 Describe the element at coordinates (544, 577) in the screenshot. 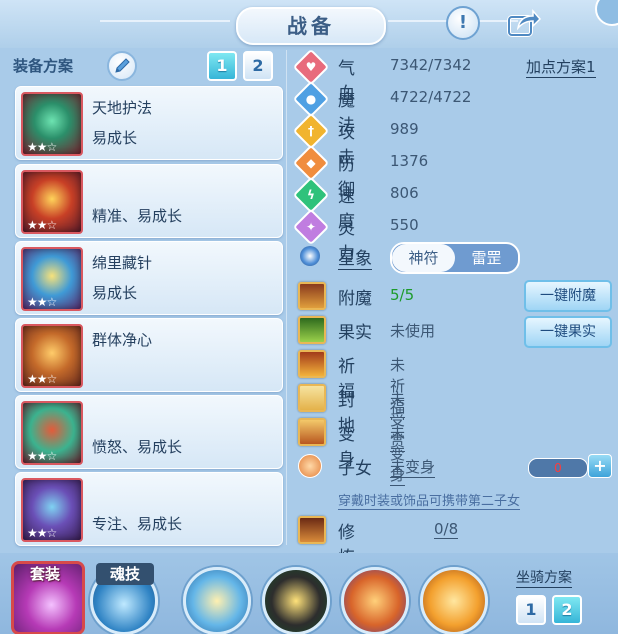

I see `mount-plan-link: 坐骑方案` at that location.